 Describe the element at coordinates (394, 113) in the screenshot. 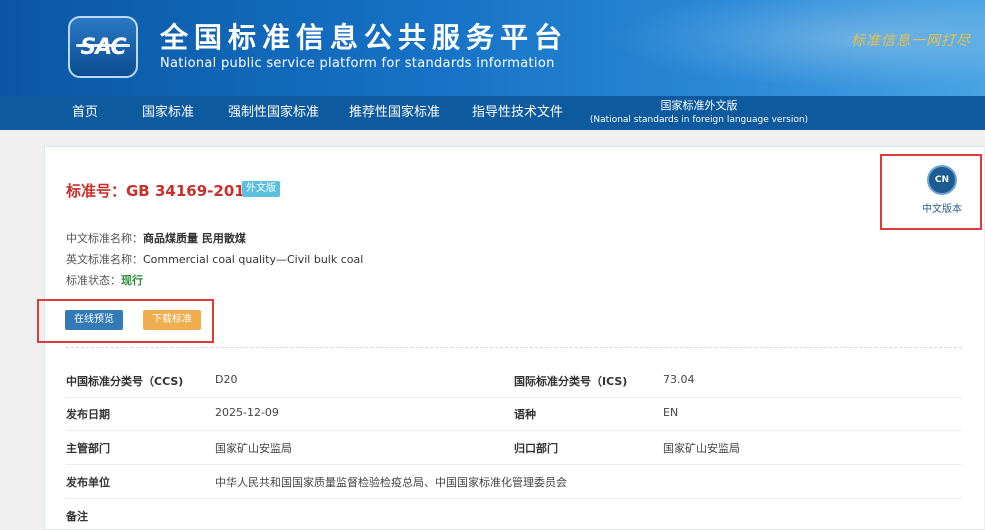

I see `nav-recommended-standards: 推荐性国家标准` at that location.